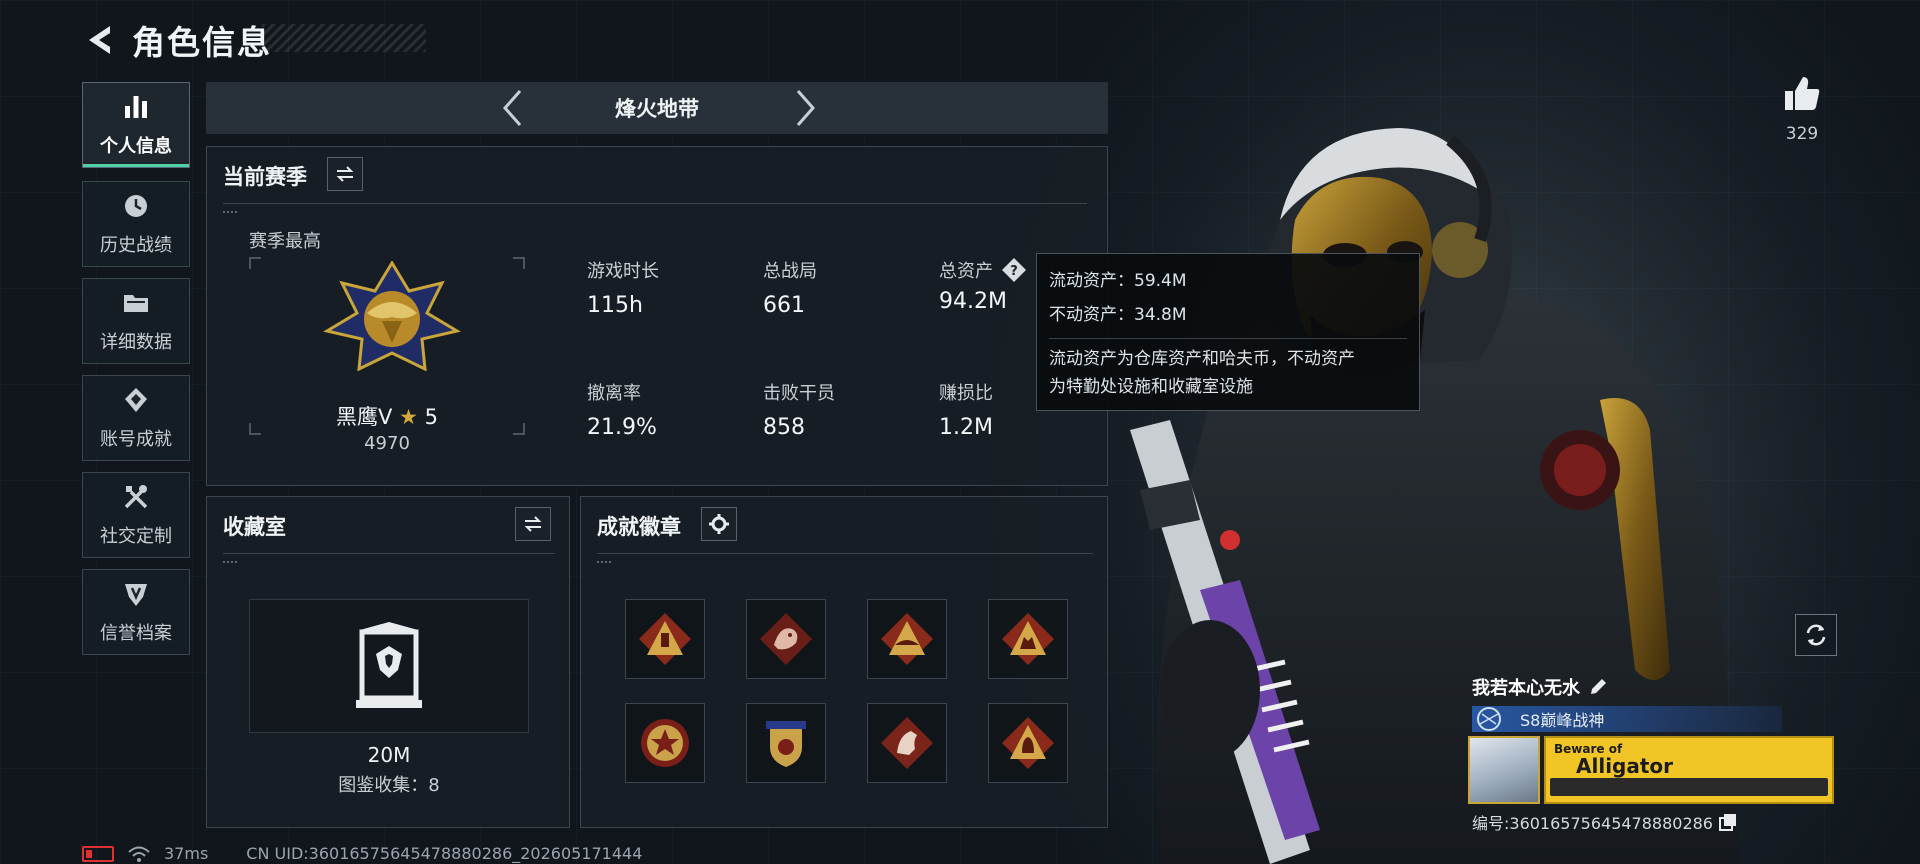 This screenshot has height=864, width=1920. I want to click on help-icon: ?, so click(1014, 270).